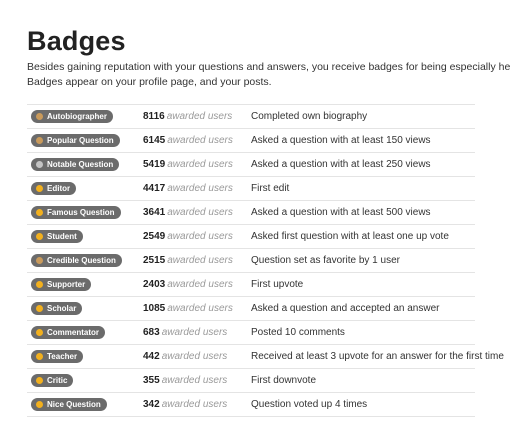  I want to click on awarded-number: 2549, so click(154, 236).